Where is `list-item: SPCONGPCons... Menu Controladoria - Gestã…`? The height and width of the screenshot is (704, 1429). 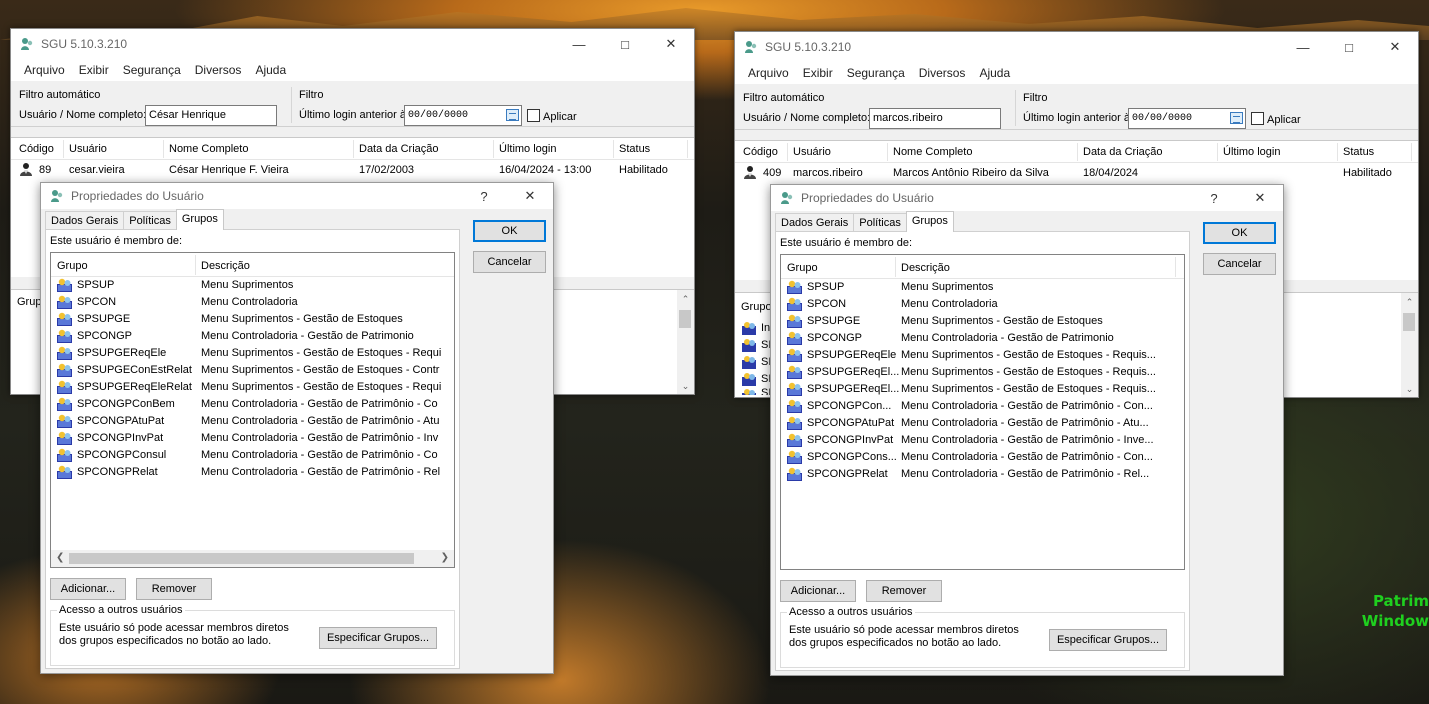 list-item: SPCONGPCons... Menu Controladoria - Gestã… is located at coordinates (982, 457).